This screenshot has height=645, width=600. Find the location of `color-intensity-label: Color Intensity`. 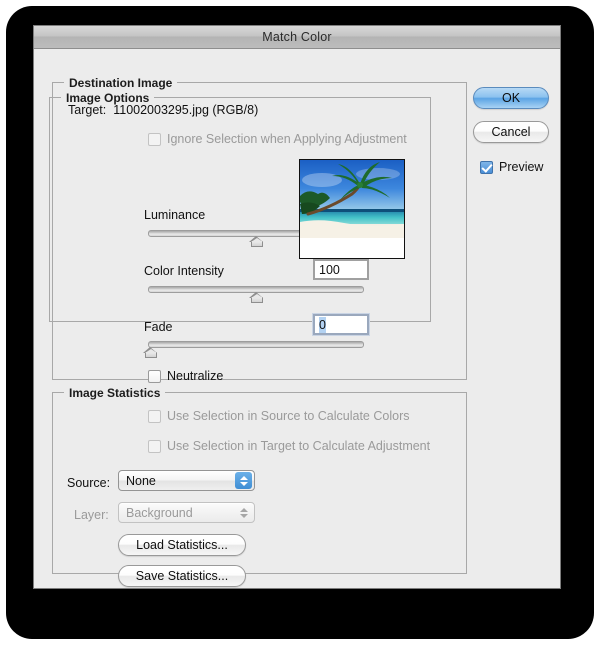

color-intensity-label: Color Intensity is located at coordinates (184, 271).